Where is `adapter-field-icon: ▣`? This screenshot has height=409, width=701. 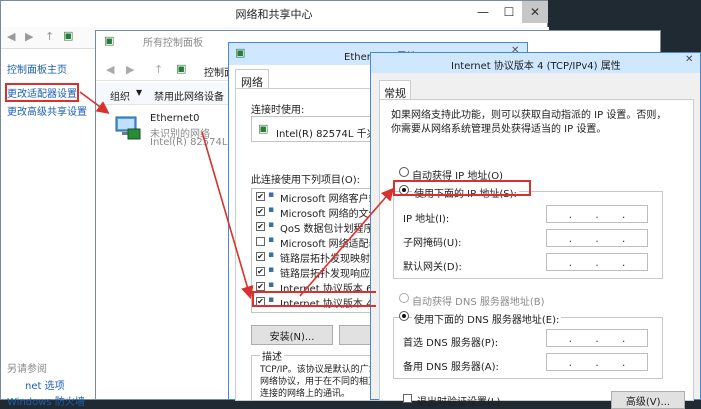
adapter-field-icon: ▣ is located at coordinates (263, 128).